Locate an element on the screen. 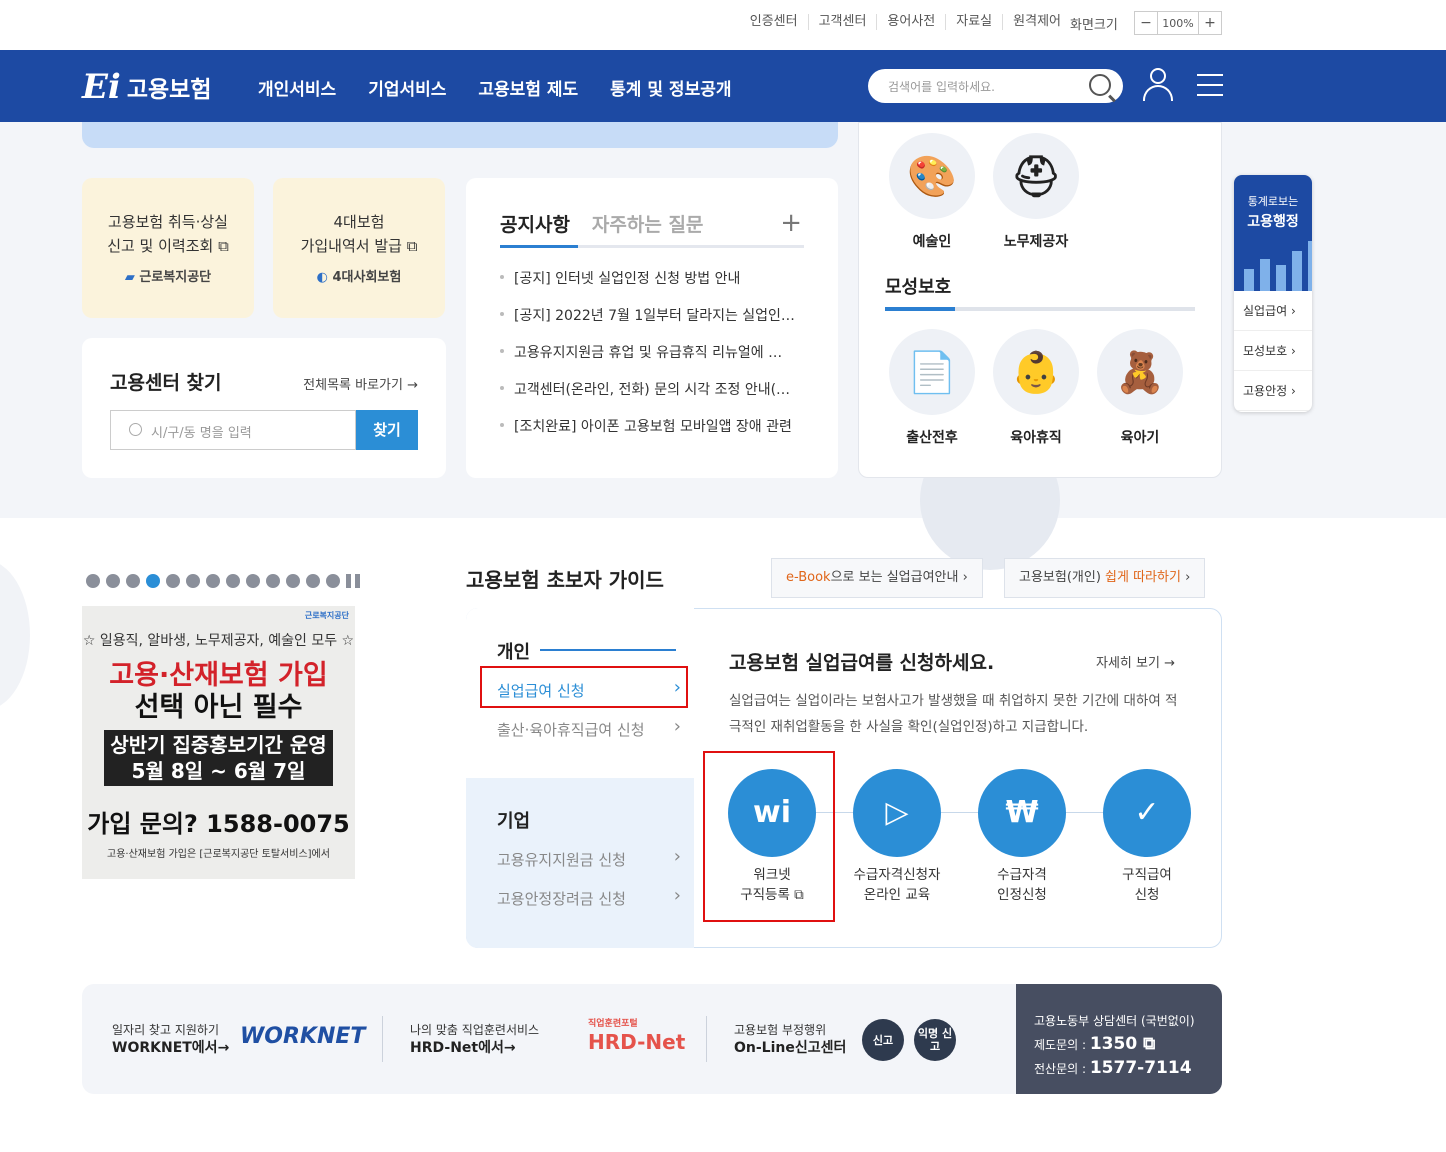 The height and width of the screenshot is (1152, 1446). notice-tabs: 공지사항 자주하는 질문 is located at coordinates (652, 229).